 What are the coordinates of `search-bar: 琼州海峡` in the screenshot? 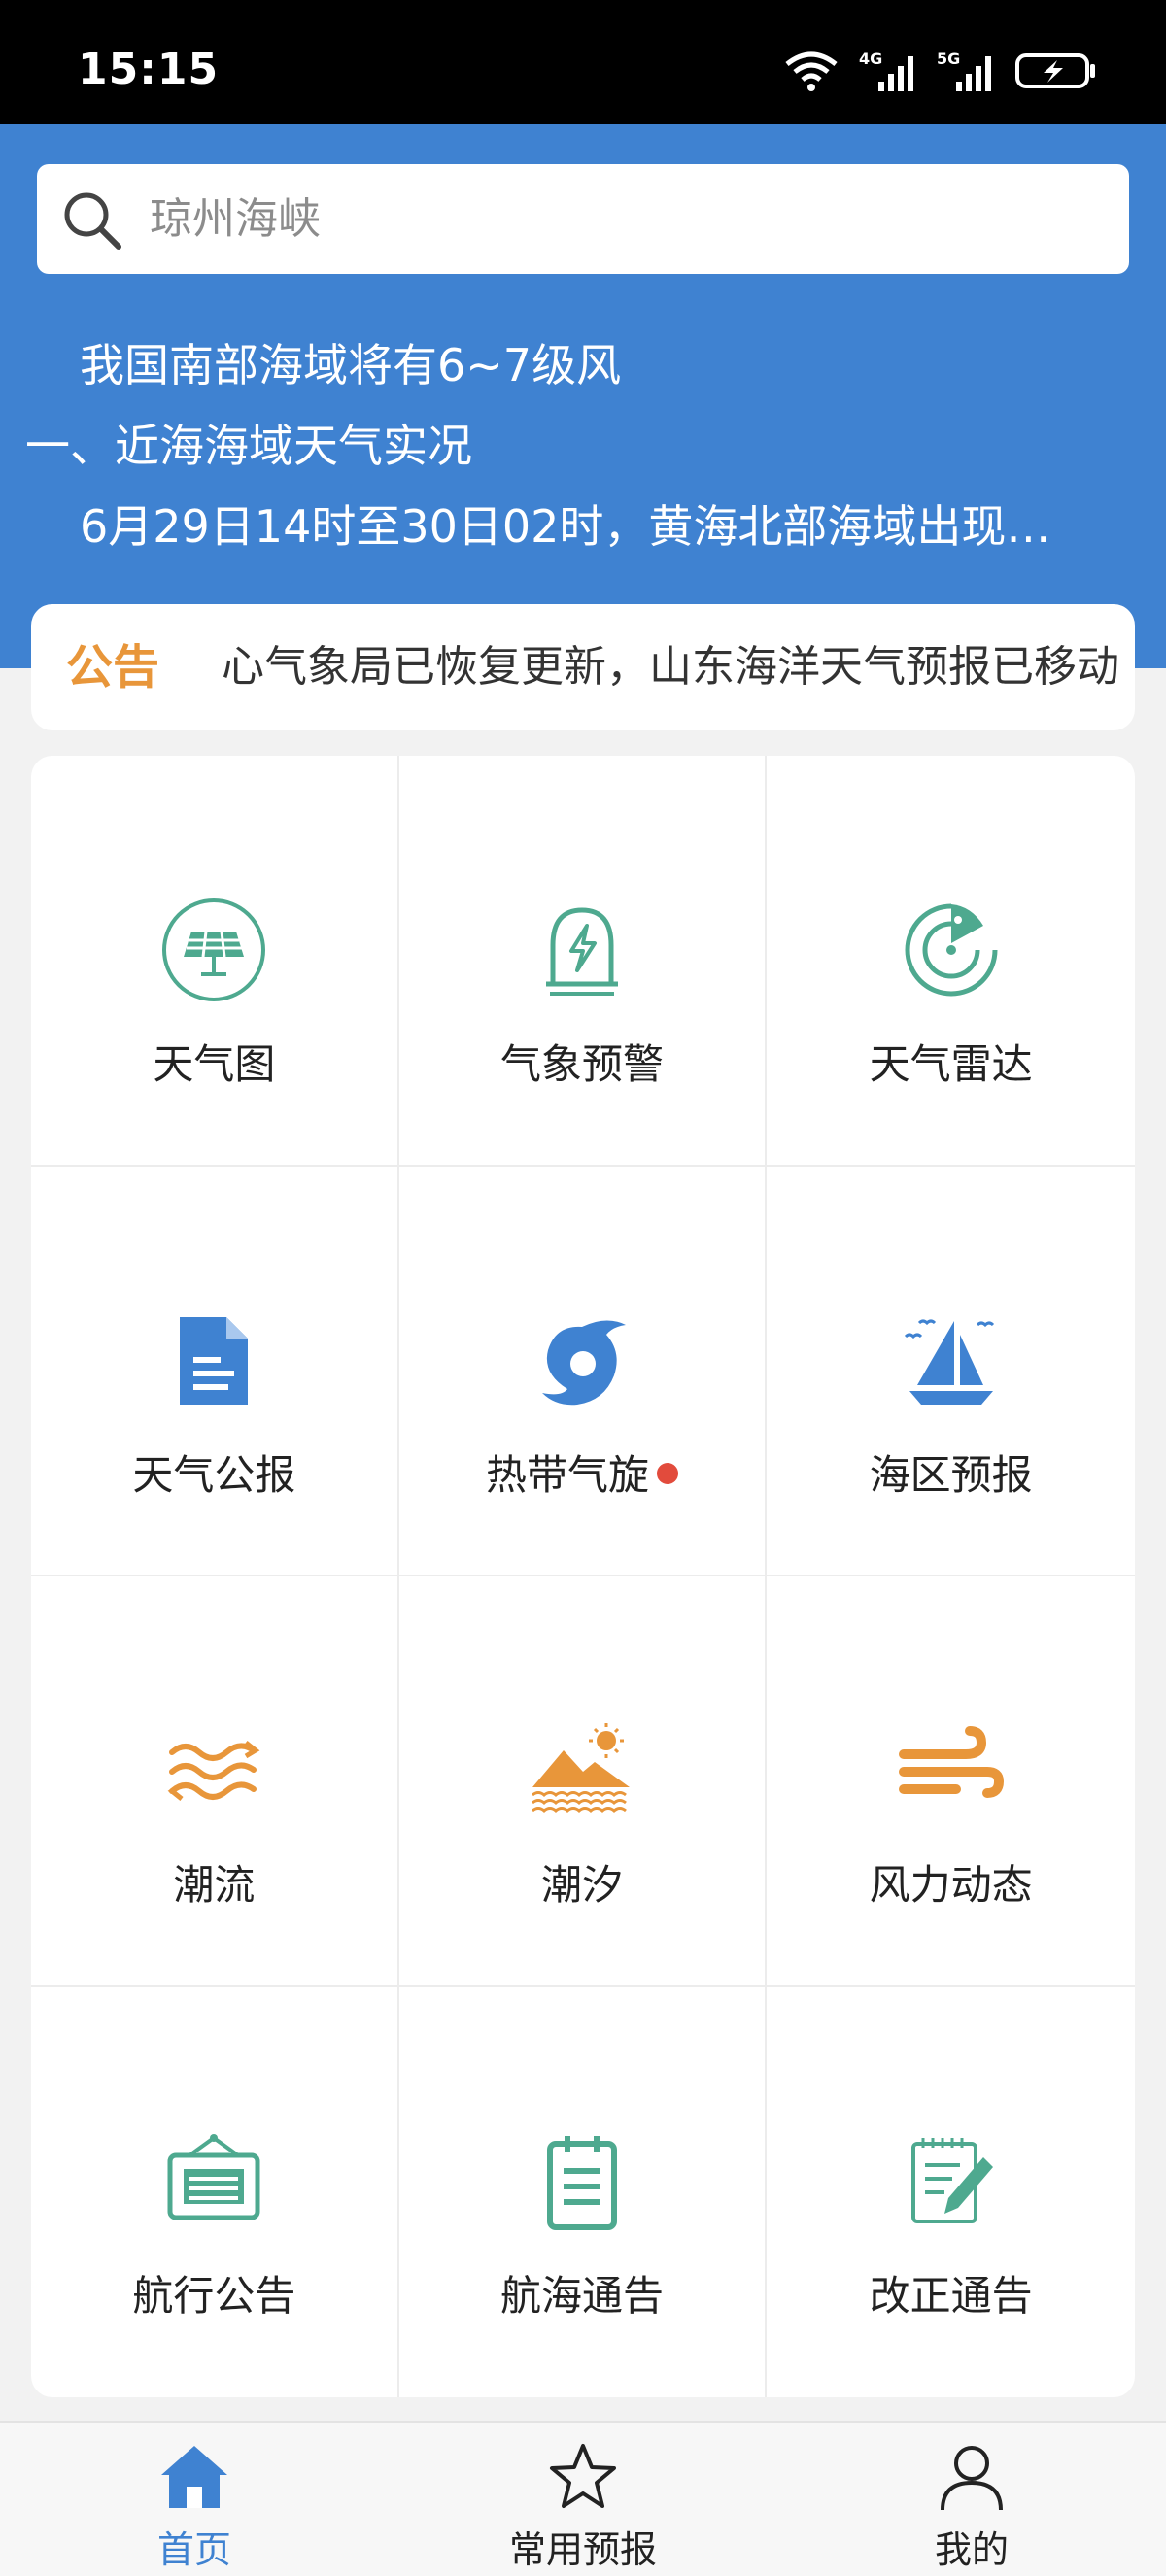 It's located at (583, 219).